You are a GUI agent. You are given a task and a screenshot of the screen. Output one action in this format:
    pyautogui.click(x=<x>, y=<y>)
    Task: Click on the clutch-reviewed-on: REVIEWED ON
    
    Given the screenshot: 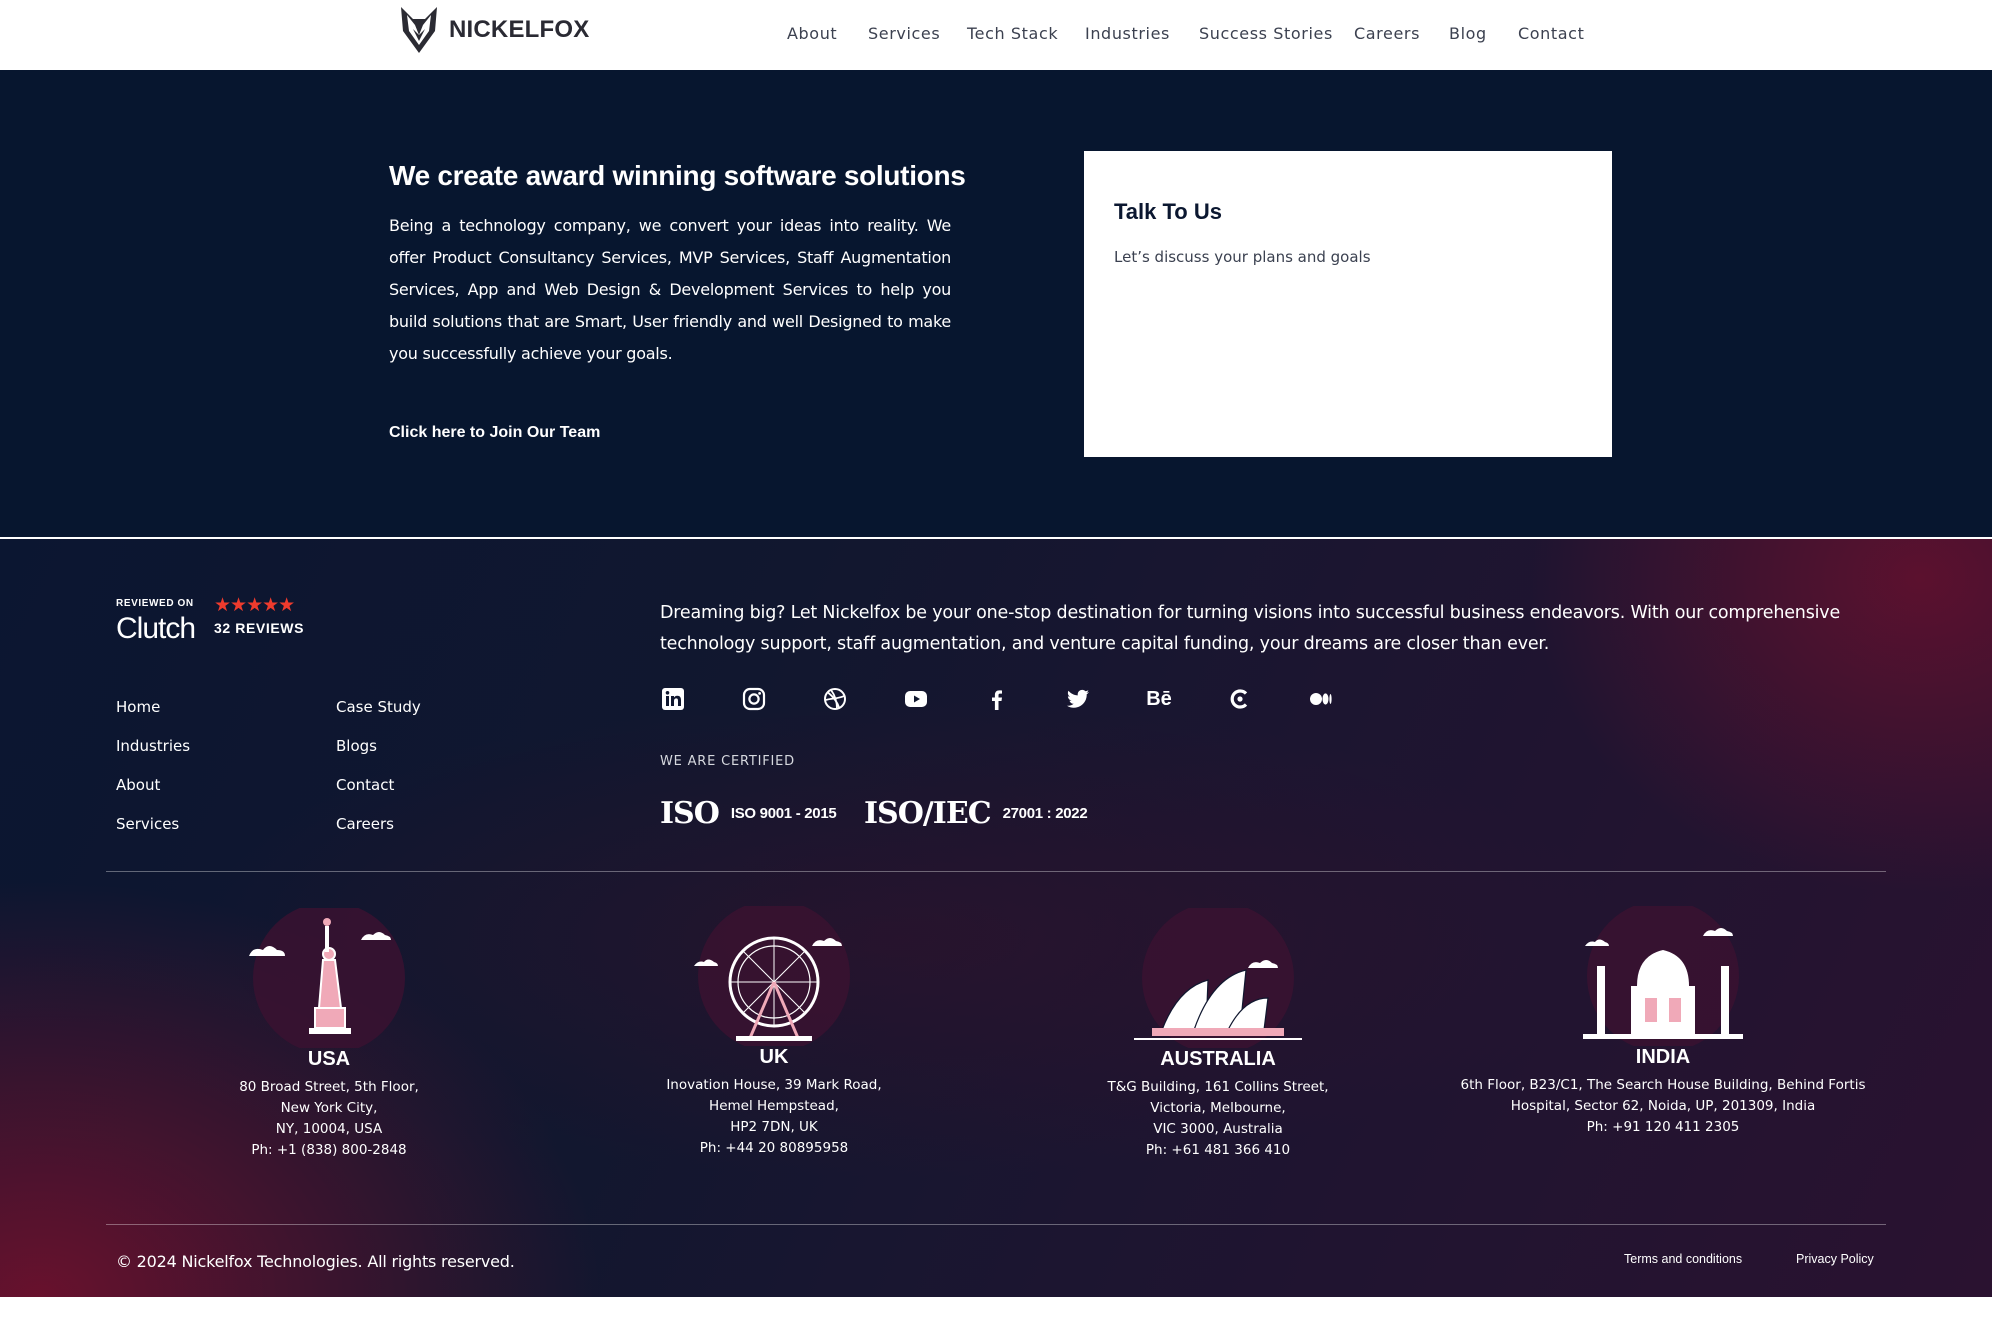 What is the action you would take?
    pyautogui.click(x=155, y=603)
    